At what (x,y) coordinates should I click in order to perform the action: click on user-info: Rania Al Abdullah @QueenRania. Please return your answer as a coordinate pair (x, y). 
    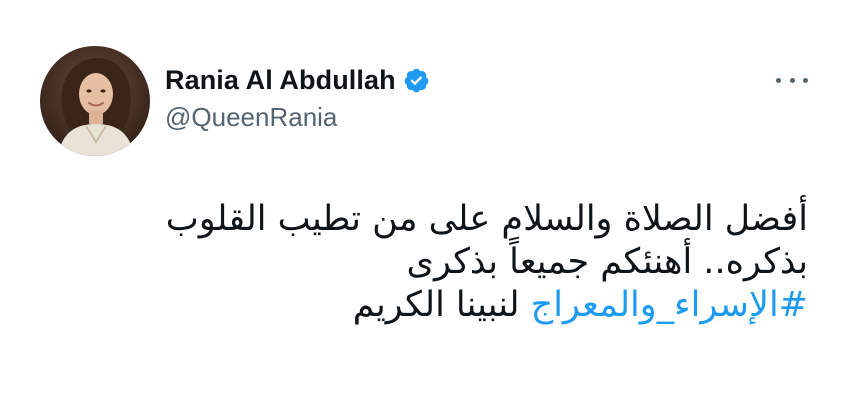
    Looking at the image, I should click on (297, 97).